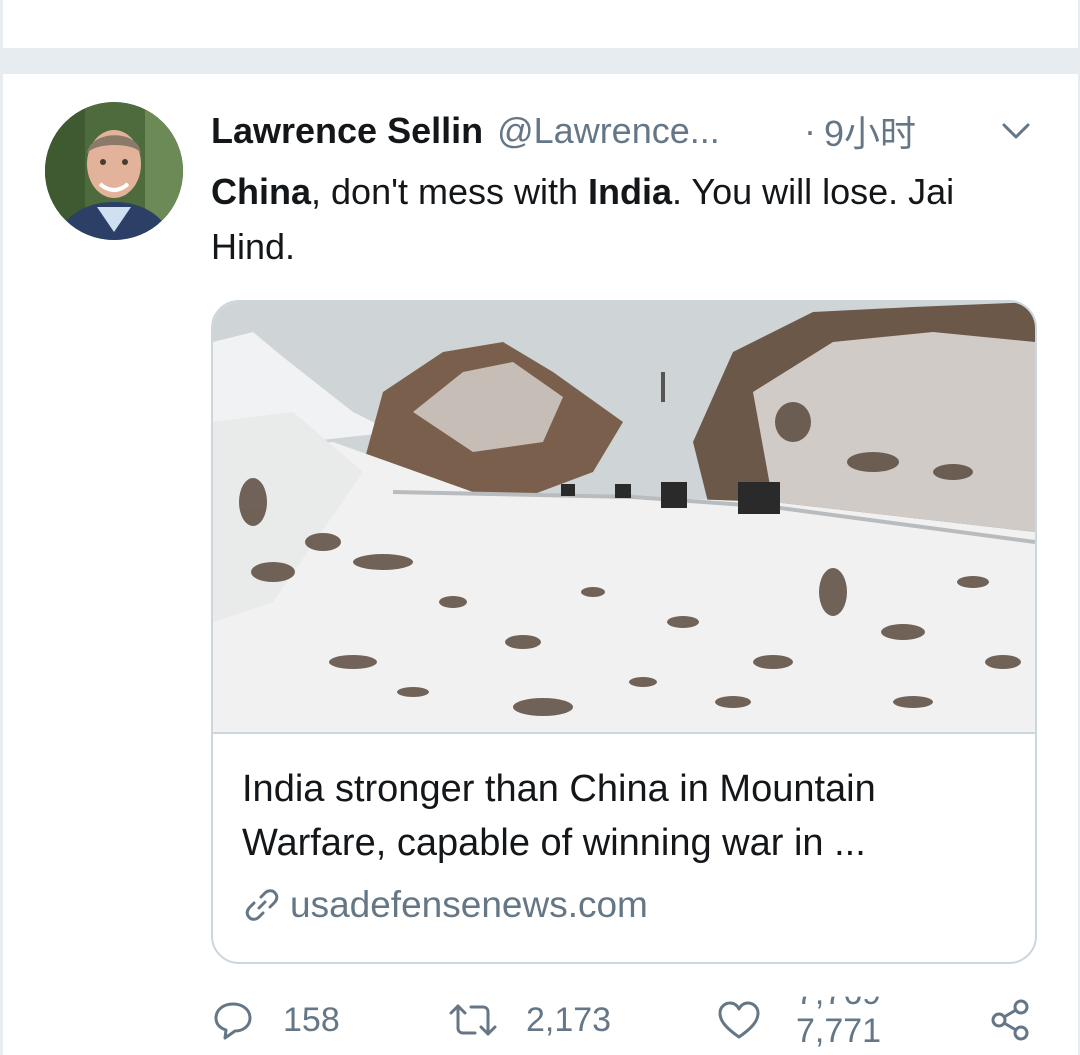 Image resolution: width=1080 pixels, height=1055 pixels. What do you see at coordinates (311, 1019) in the screenshot?
I see `reply-count: 158` at bounding box center [311, 1019].